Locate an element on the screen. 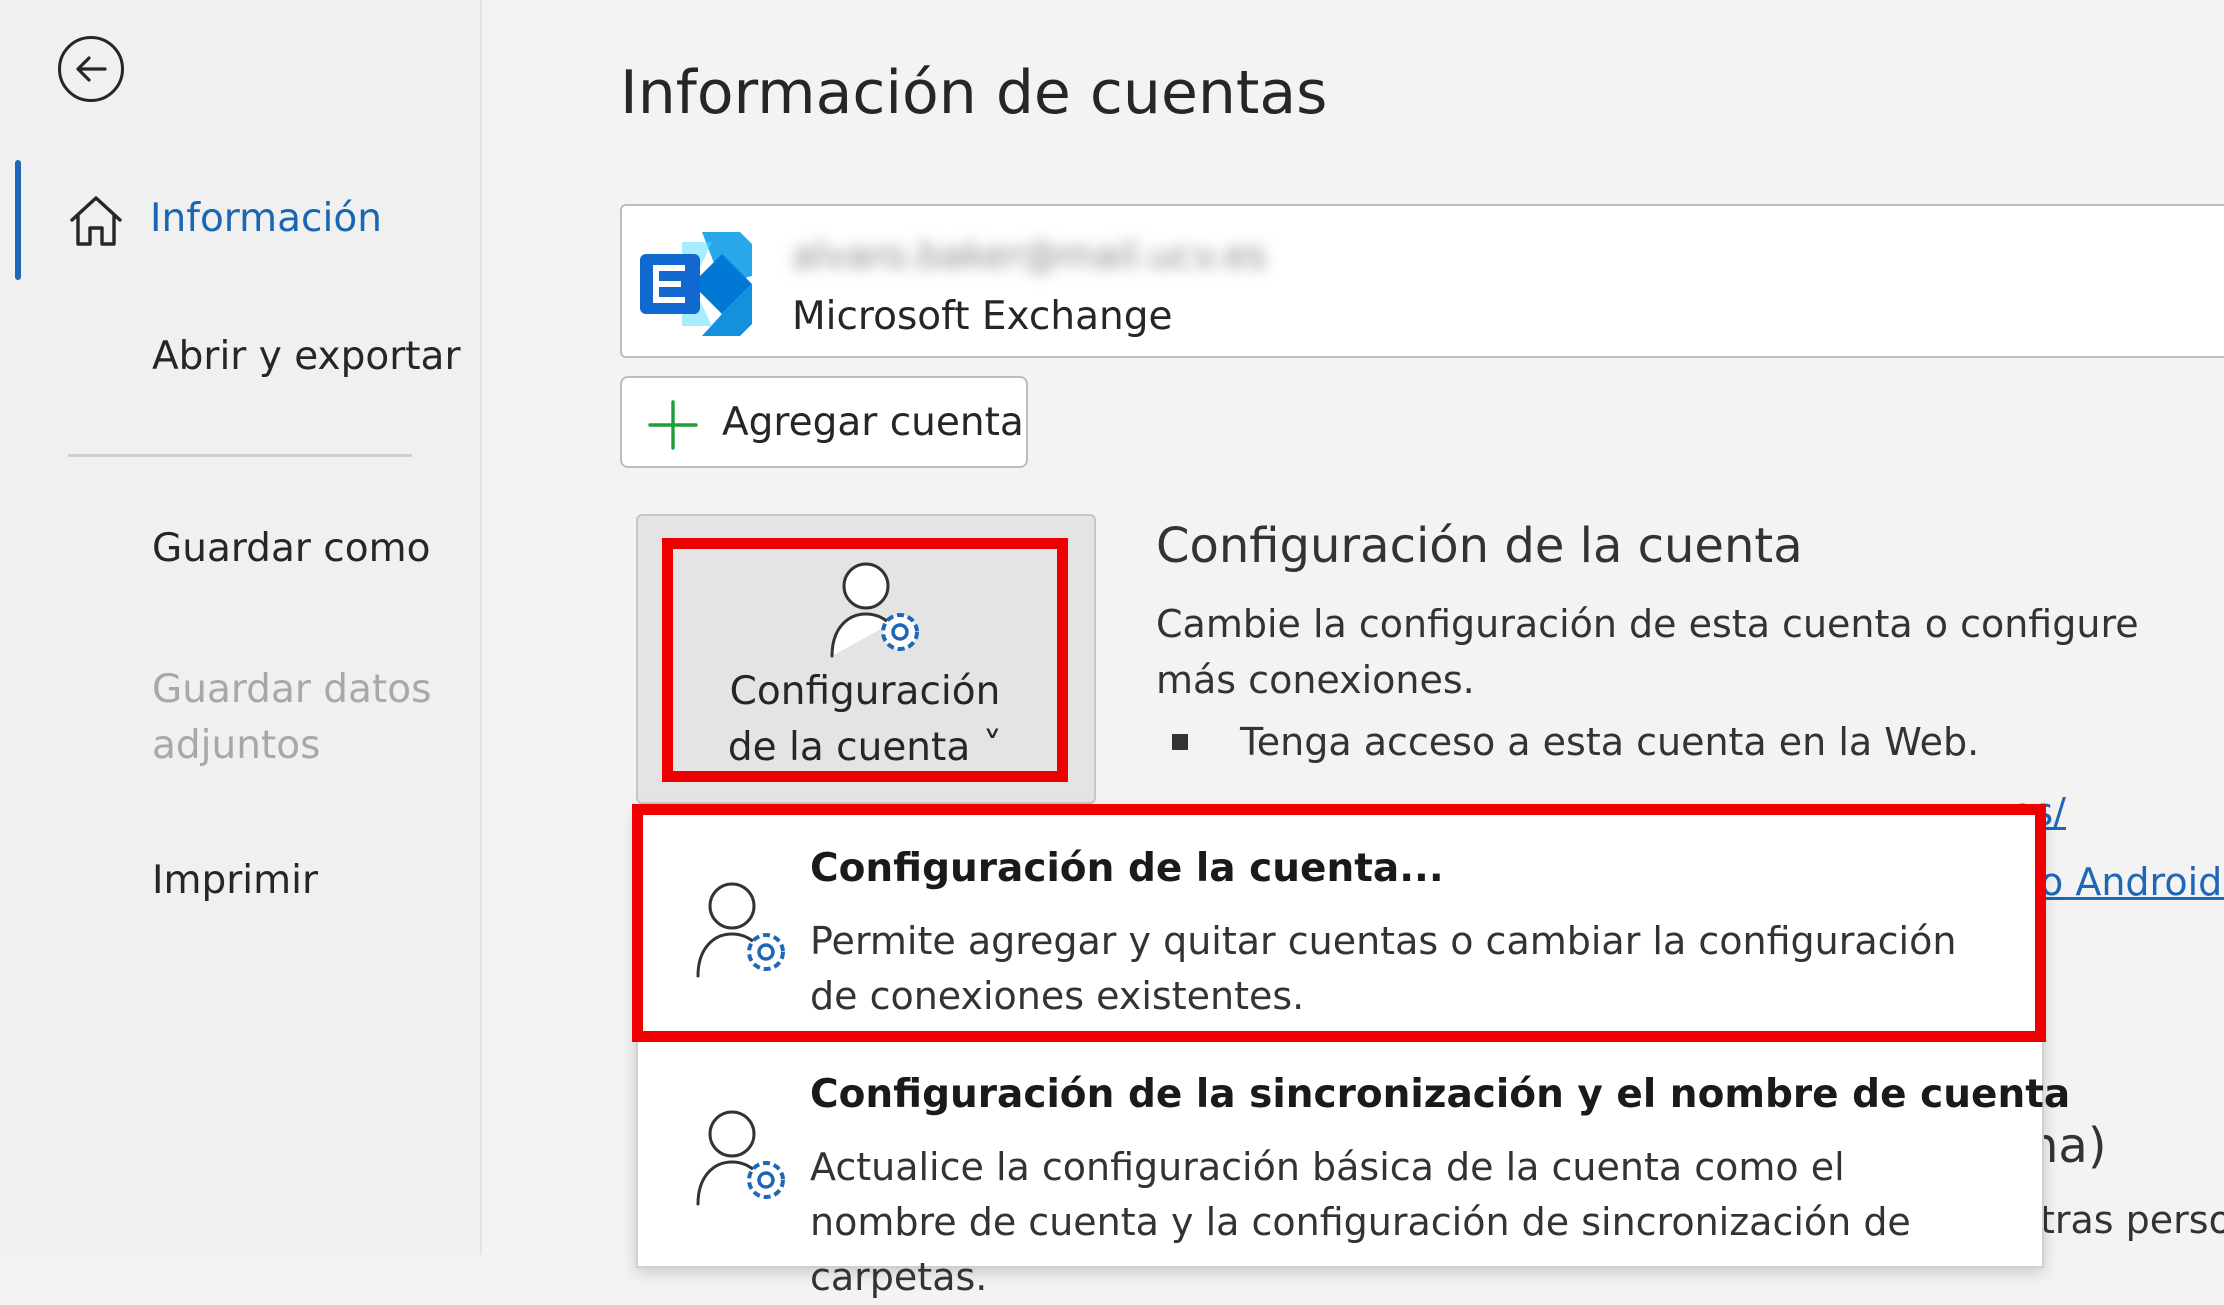  mobile-app-link: o Android. is located at coordinates (2132, 882).